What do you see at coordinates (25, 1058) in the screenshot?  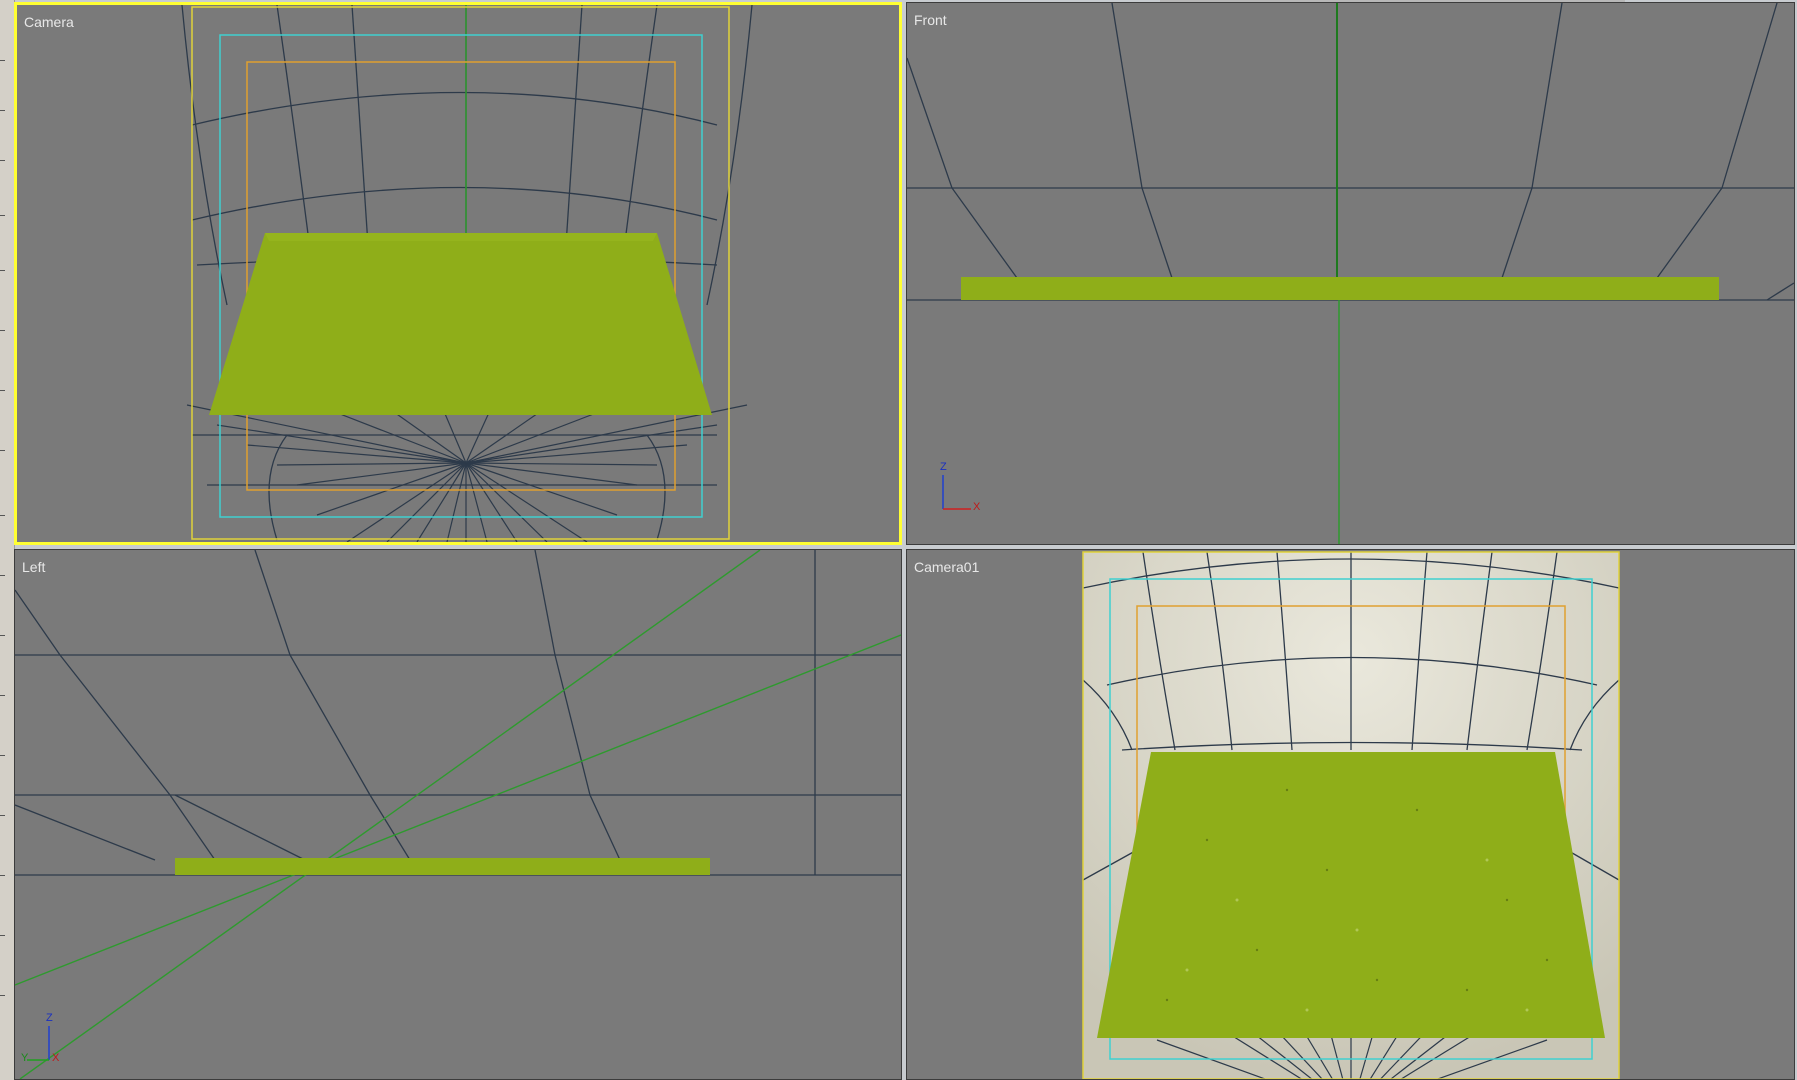 I see `axis-y-label: Y` at bounding box center [25, 1058].